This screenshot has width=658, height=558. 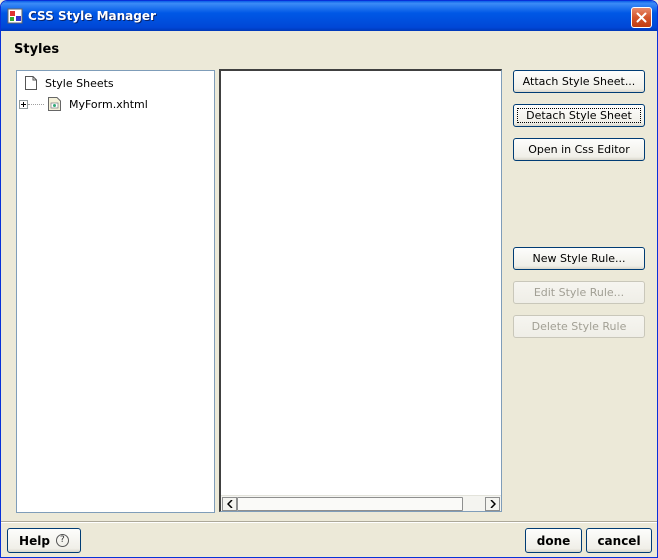 I want to click on tree-root-label: Style Sheets, so click(x=79, y=83).